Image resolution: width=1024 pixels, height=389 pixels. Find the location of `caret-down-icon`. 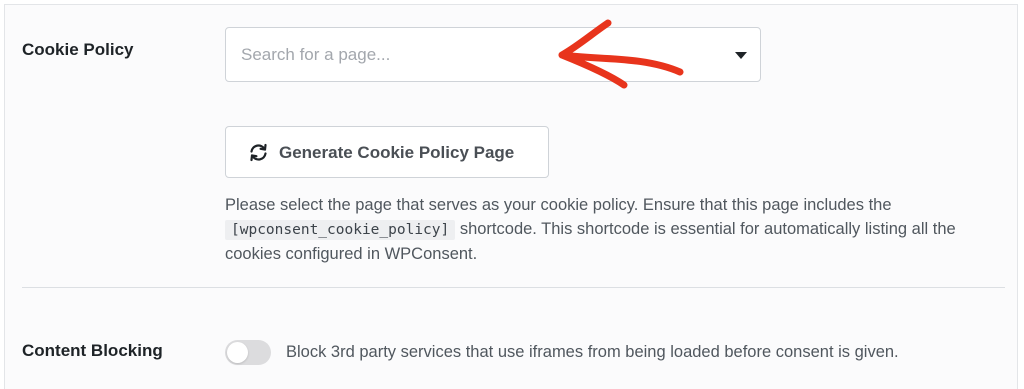

caret-down-icon is located at coordinates (741, 55).